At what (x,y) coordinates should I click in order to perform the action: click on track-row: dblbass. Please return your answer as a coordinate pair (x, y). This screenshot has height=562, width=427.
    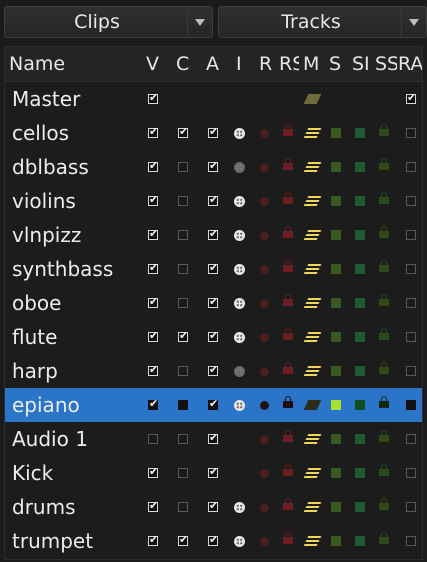
    Looking at the image, I should click on (213, 167).